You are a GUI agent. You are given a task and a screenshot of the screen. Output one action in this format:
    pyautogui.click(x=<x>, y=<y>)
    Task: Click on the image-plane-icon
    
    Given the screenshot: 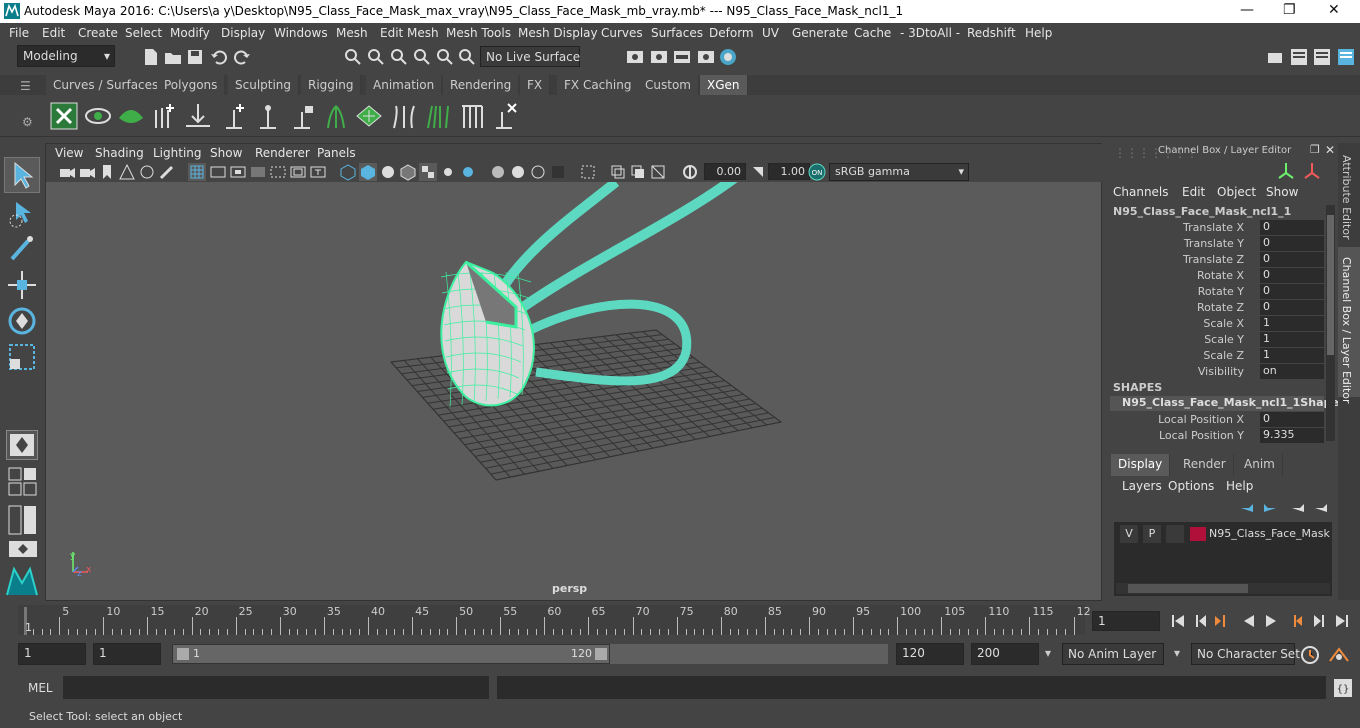 What is the action you would take?
    pyautogui.click(x=127, y=172)
    